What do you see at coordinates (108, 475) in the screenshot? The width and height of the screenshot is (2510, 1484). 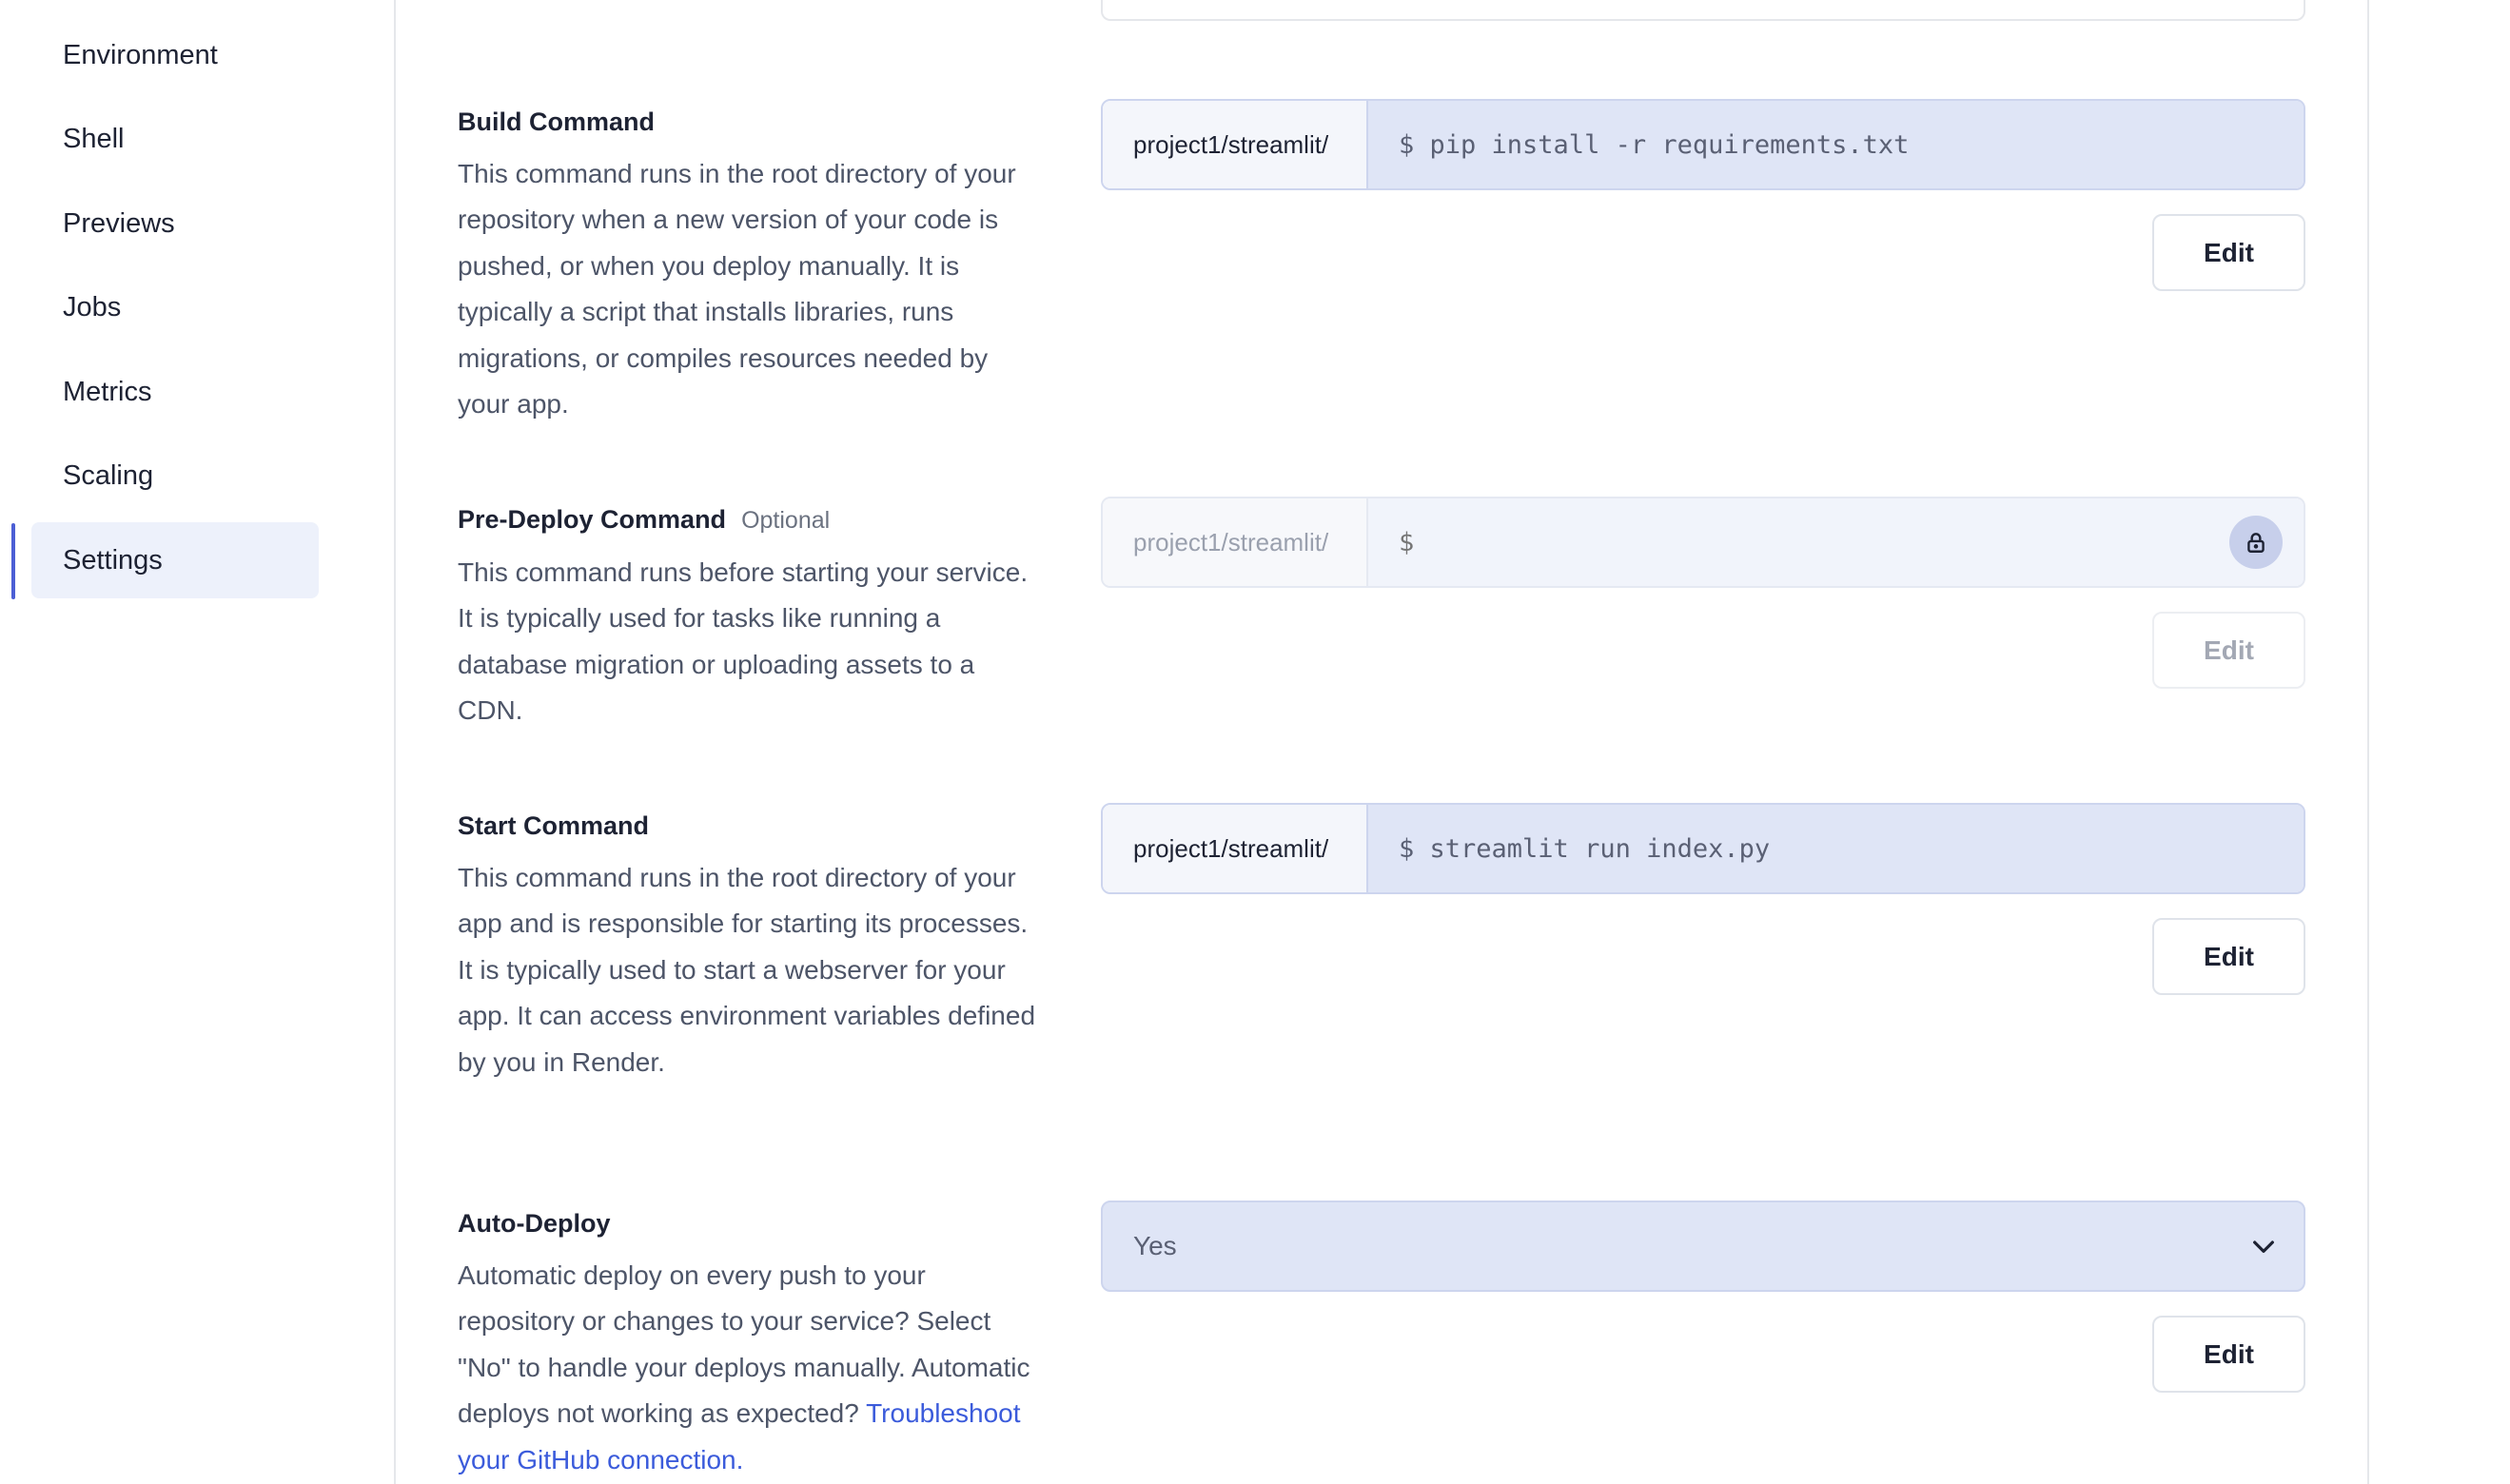 I see `sidebar-item-label: Scaling` at bounding box center [108, 475].